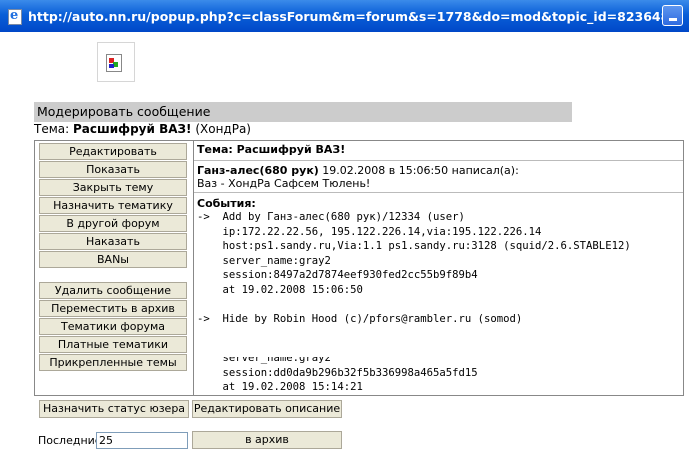 The height and width of the screenshot is (468, 689). I want to click on minimize-icon, so click(672, 19).